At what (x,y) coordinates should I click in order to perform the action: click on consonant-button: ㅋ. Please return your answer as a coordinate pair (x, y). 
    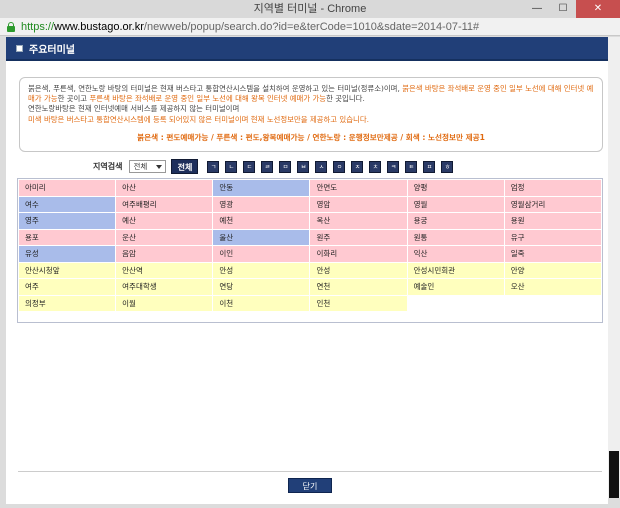
    Looking at the image, I should click on (393, 166).